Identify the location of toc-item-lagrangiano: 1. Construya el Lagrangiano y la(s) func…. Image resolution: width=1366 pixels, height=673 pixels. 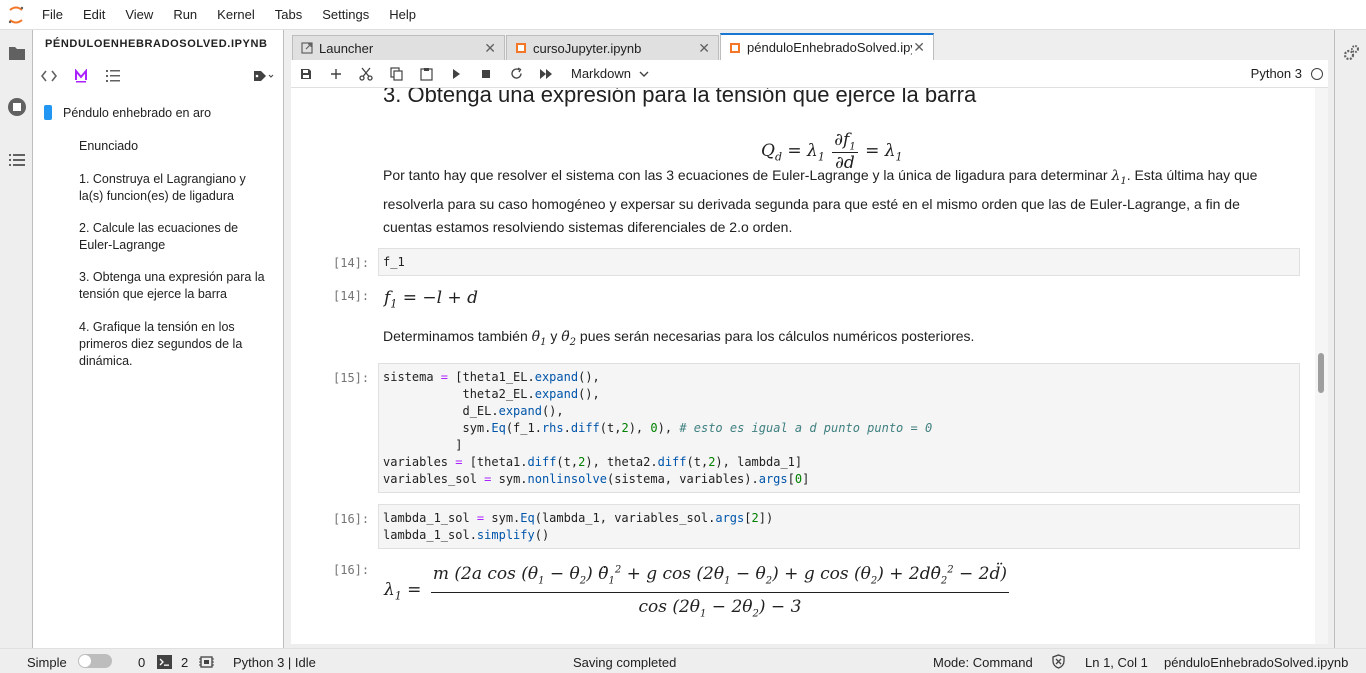
(174, 188).